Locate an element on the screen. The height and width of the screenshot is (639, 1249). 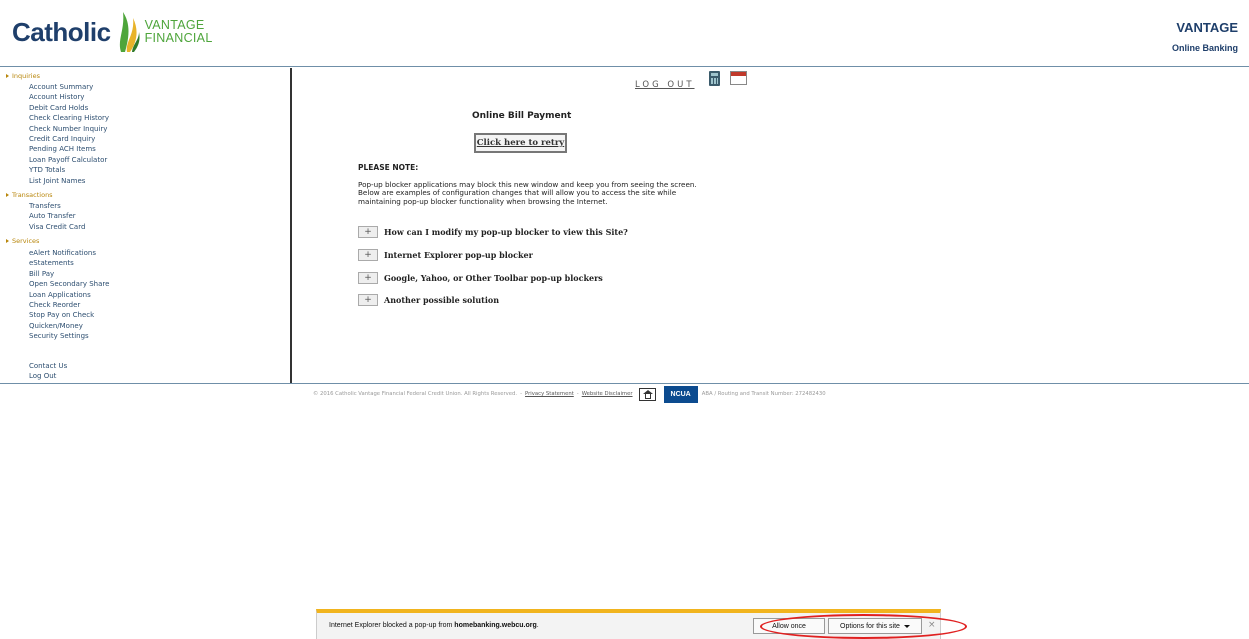
brand-subtitle: Online Banking is located at coordinates (1204, 48).